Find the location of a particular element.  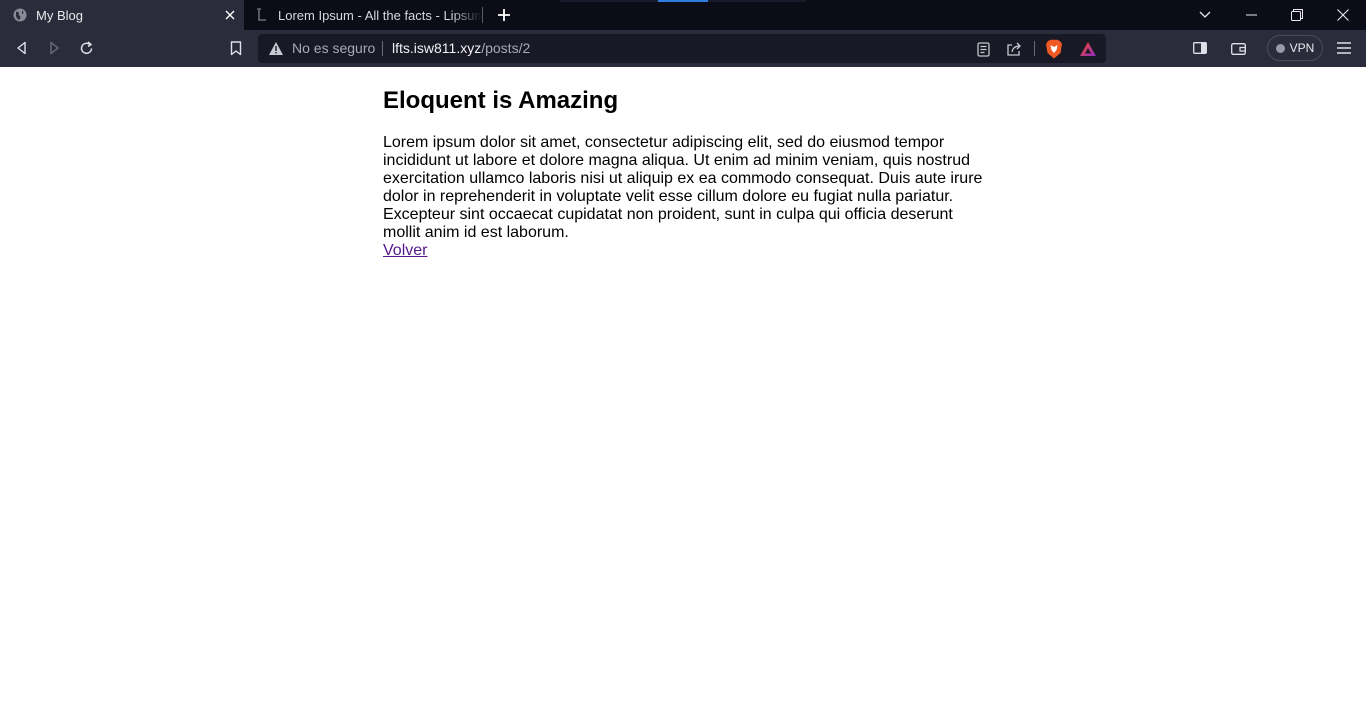

back-arrow-icon is located at coordinates (21, 48).